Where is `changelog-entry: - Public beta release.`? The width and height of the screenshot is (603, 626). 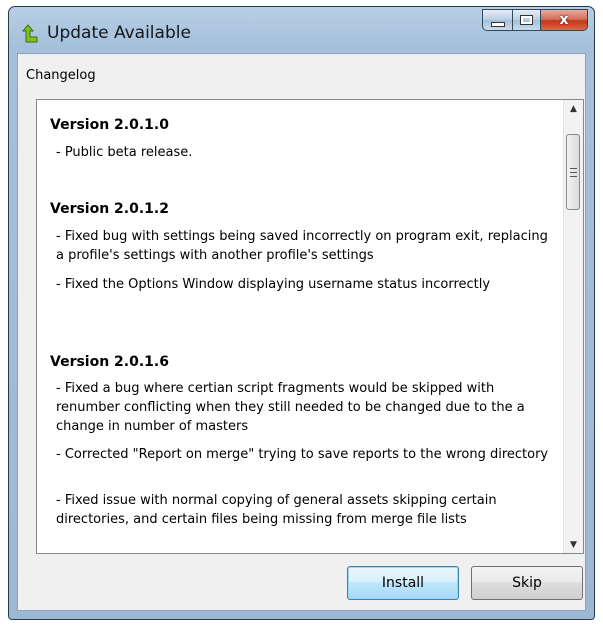 changelog-entry: - Public beta release. is located at coordinates (124, 152).